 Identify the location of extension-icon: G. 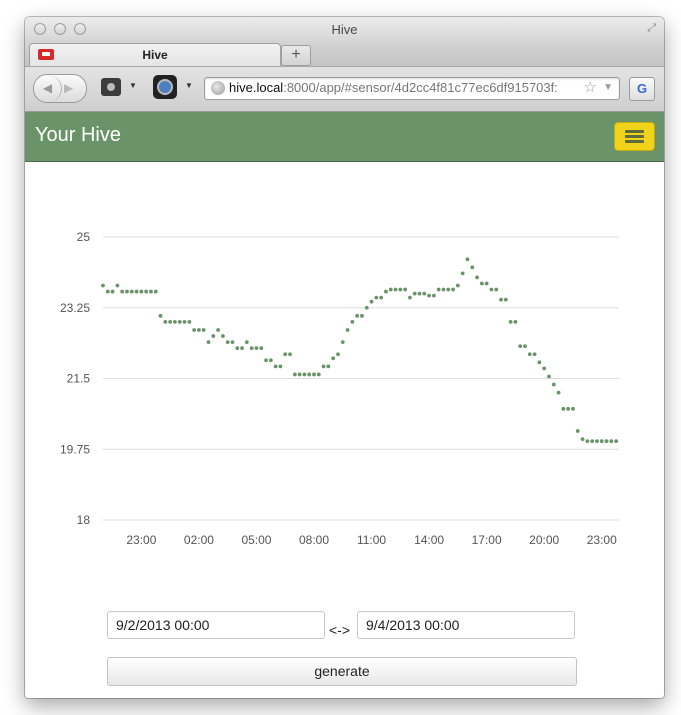
(642, 89).